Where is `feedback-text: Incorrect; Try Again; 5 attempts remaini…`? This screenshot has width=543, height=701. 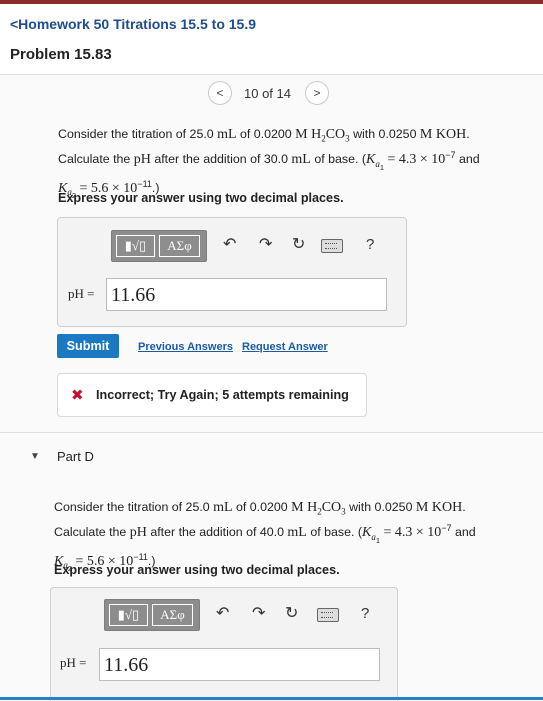 feedback-text: Incorrect; Try Again; 5 attempts remaini… is located at coordinates (222, 395).